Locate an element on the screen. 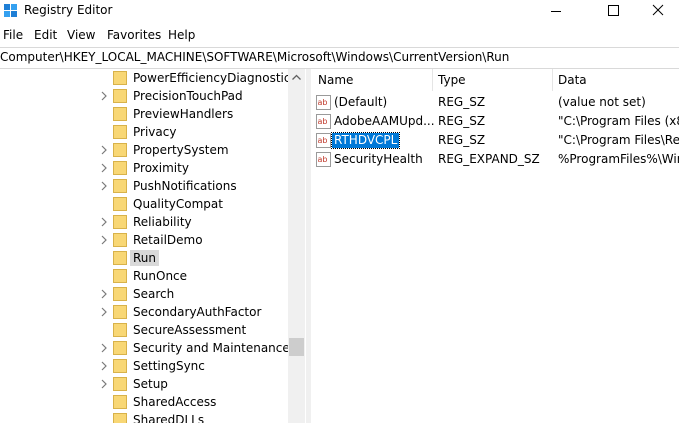 Image resolution: width=679 pixels, height=423 pixels. tree-item-label: RunOnce is located at coordinates (160, 276).